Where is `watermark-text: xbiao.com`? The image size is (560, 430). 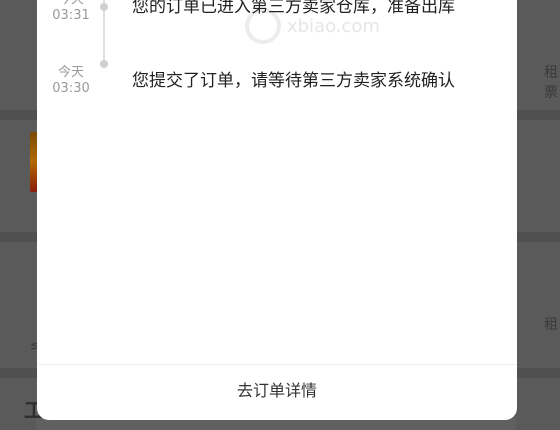 watermark-text: xbiao.com is located at coordinates (333, 26).